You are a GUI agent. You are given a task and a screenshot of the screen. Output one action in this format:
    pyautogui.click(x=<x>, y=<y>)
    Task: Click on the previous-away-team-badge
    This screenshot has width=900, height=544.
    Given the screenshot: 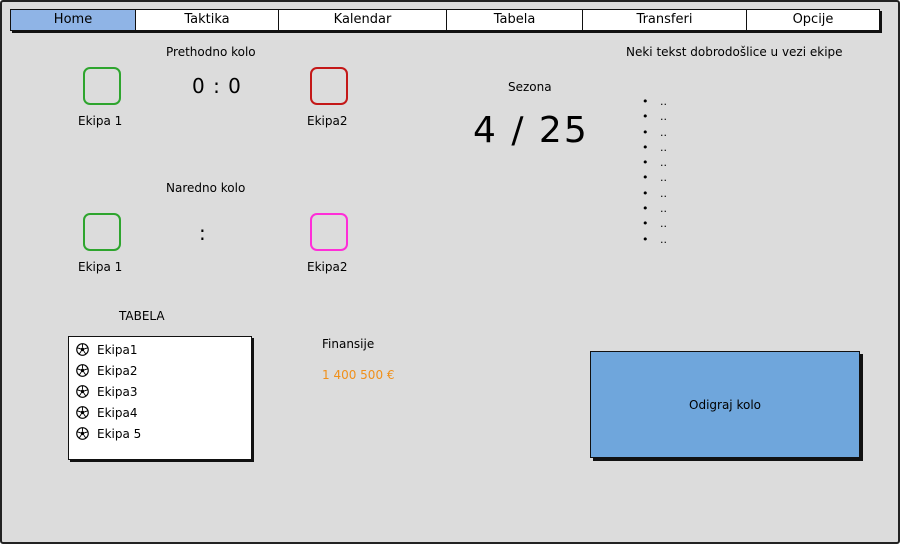 What is the action you would take?
    pyautogui.click(x=329, y=86)
    